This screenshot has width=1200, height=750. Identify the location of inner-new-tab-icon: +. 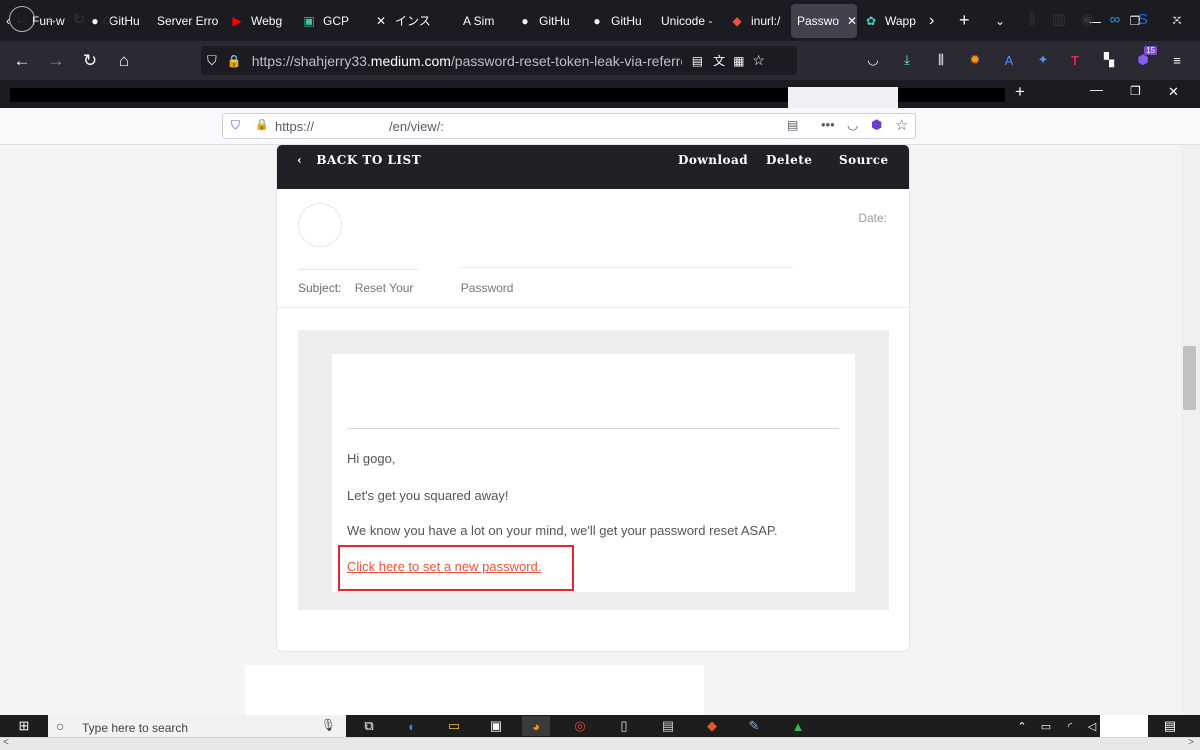
(1020, 92).